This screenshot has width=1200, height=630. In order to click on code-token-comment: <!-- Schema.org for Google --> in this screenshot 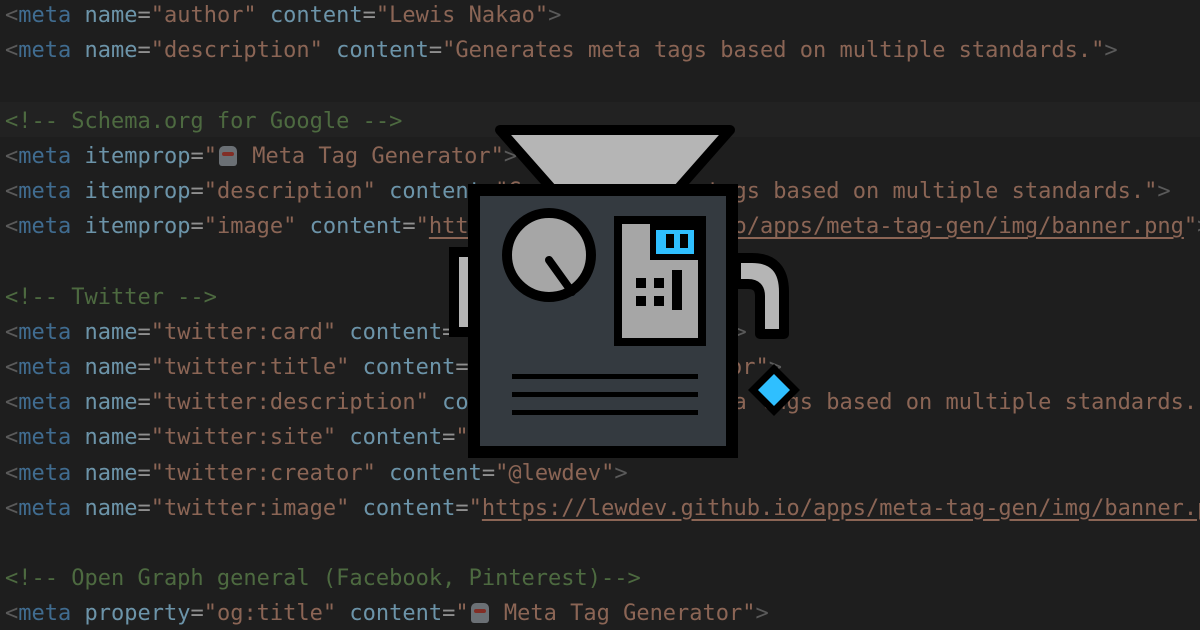, I will do `click(204, 121)`.